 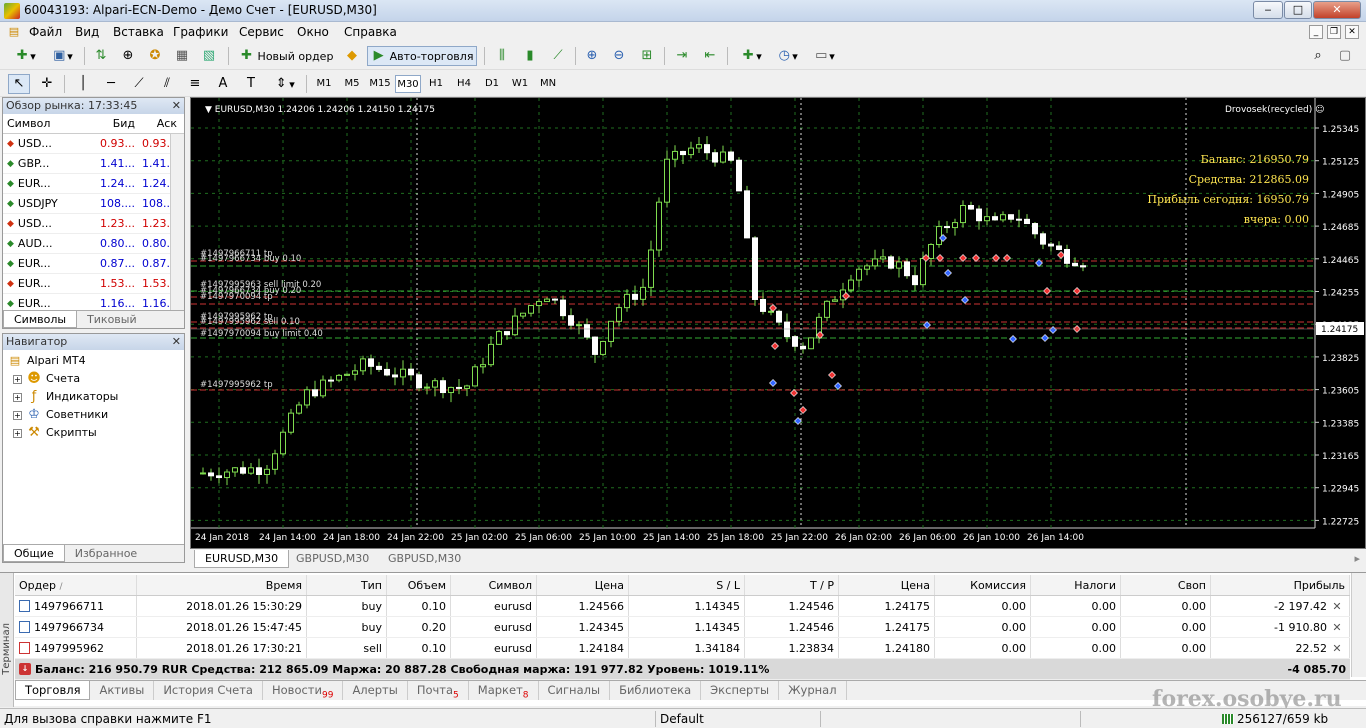 What do you see at coordinates (408, 84) in the screenshot?
I see `timeframe-m30: M30` at bounding box center [408, 84].